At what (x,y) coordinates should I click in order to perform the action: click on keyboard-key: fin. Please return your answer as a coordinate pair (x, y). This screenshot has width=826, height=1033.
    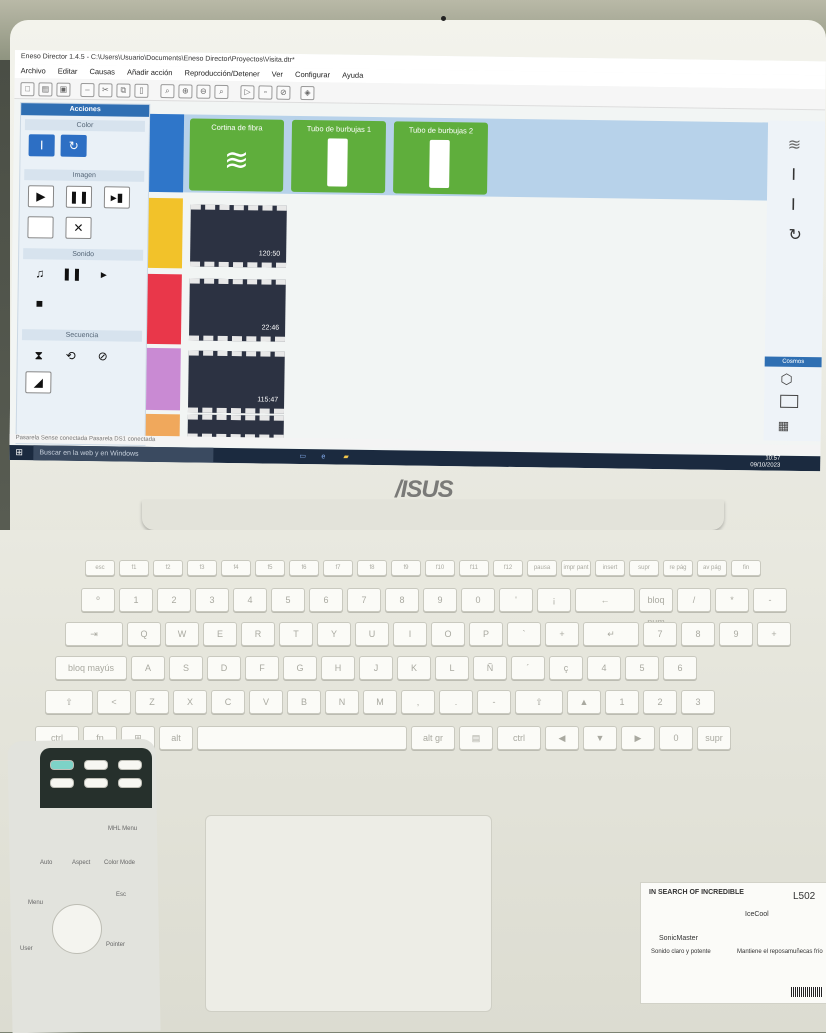
    Looking at the image, I should click on (746, 568).